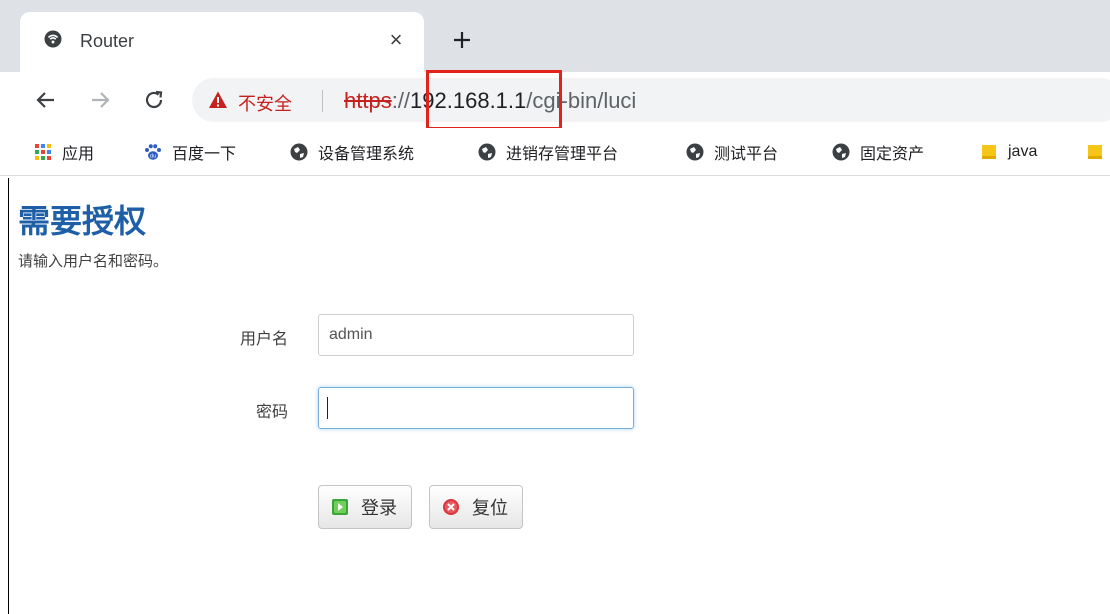  Describe the element at coordinates (222, 42) in the screenshot. I see `browser-tab: Router ×` at that location.